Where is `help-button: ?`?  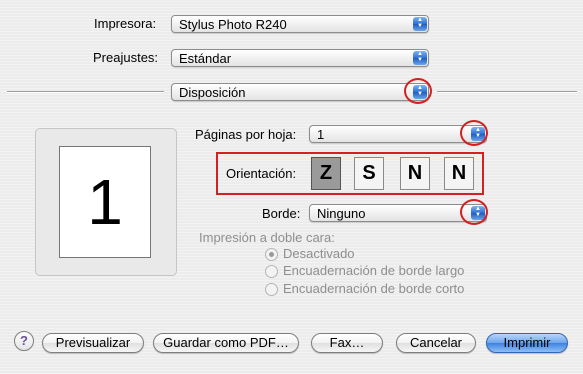 help-button: ? is located at coordinates (24, 341).